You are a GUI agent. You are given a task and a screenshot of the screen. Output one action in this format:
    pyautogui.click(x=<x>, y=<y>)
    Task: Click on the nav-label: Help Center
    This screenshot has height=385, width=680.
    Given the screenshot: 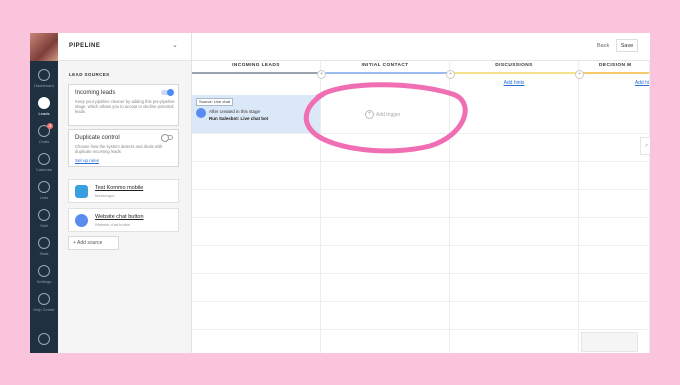 What is the action you would take?
    pyautogui.click(x=44, y=309)
    